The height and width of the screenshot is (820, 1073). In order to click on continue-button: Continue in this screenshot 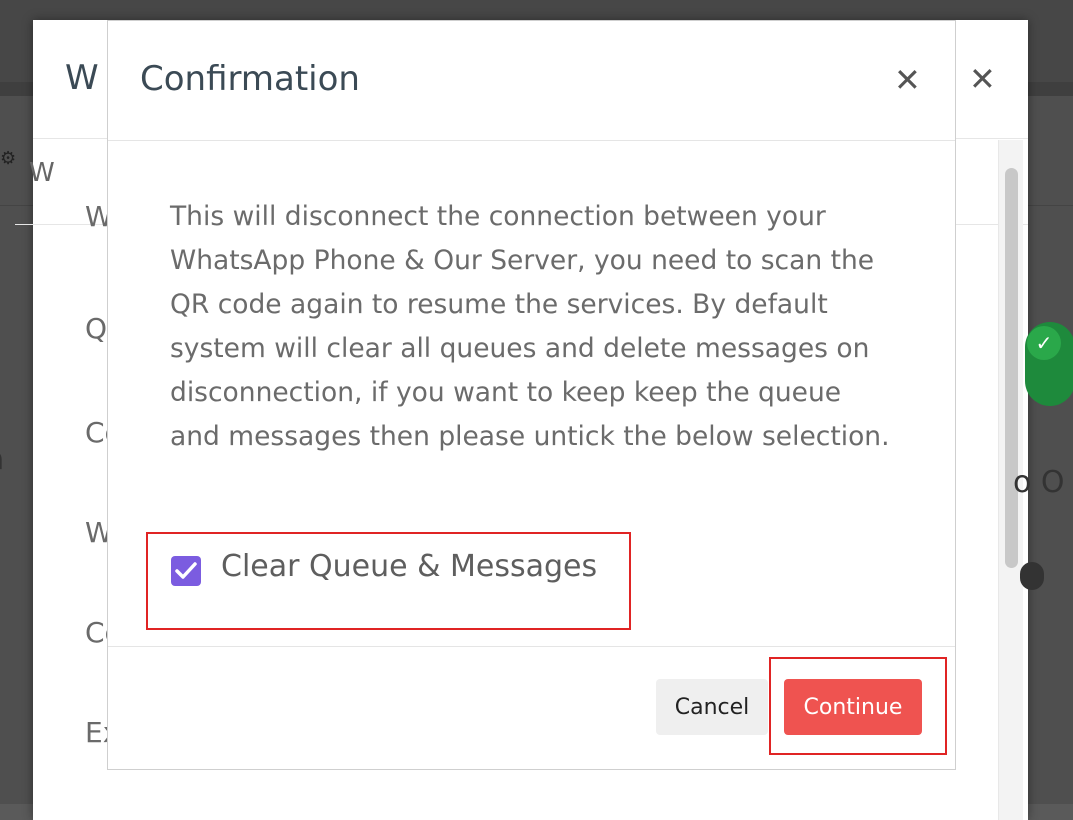, I will do `click(853, 707)`.